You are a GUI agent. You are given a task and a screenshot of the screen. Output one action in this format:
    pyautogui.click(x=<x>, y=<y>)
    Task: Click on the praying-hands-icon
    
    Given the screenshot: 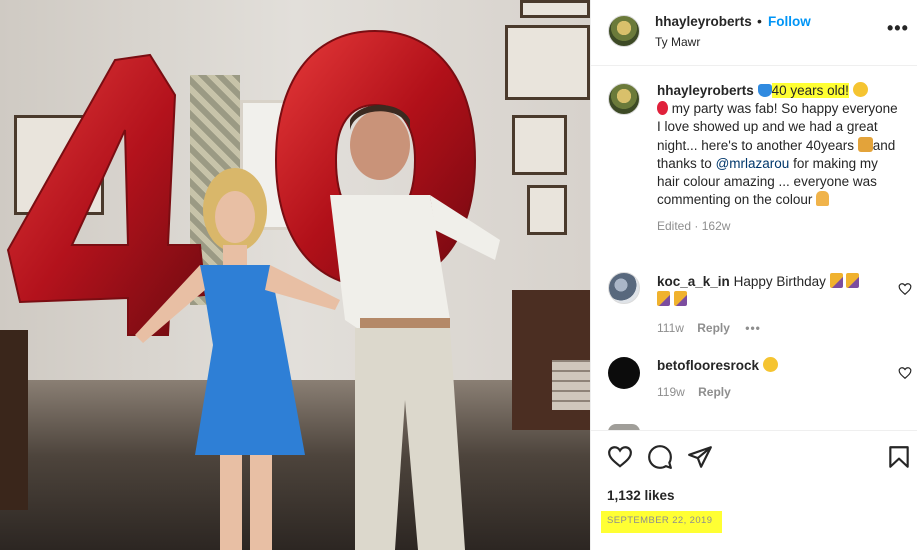 What is the action you would take?
    pyautogui.click(x=823, y=199)
    